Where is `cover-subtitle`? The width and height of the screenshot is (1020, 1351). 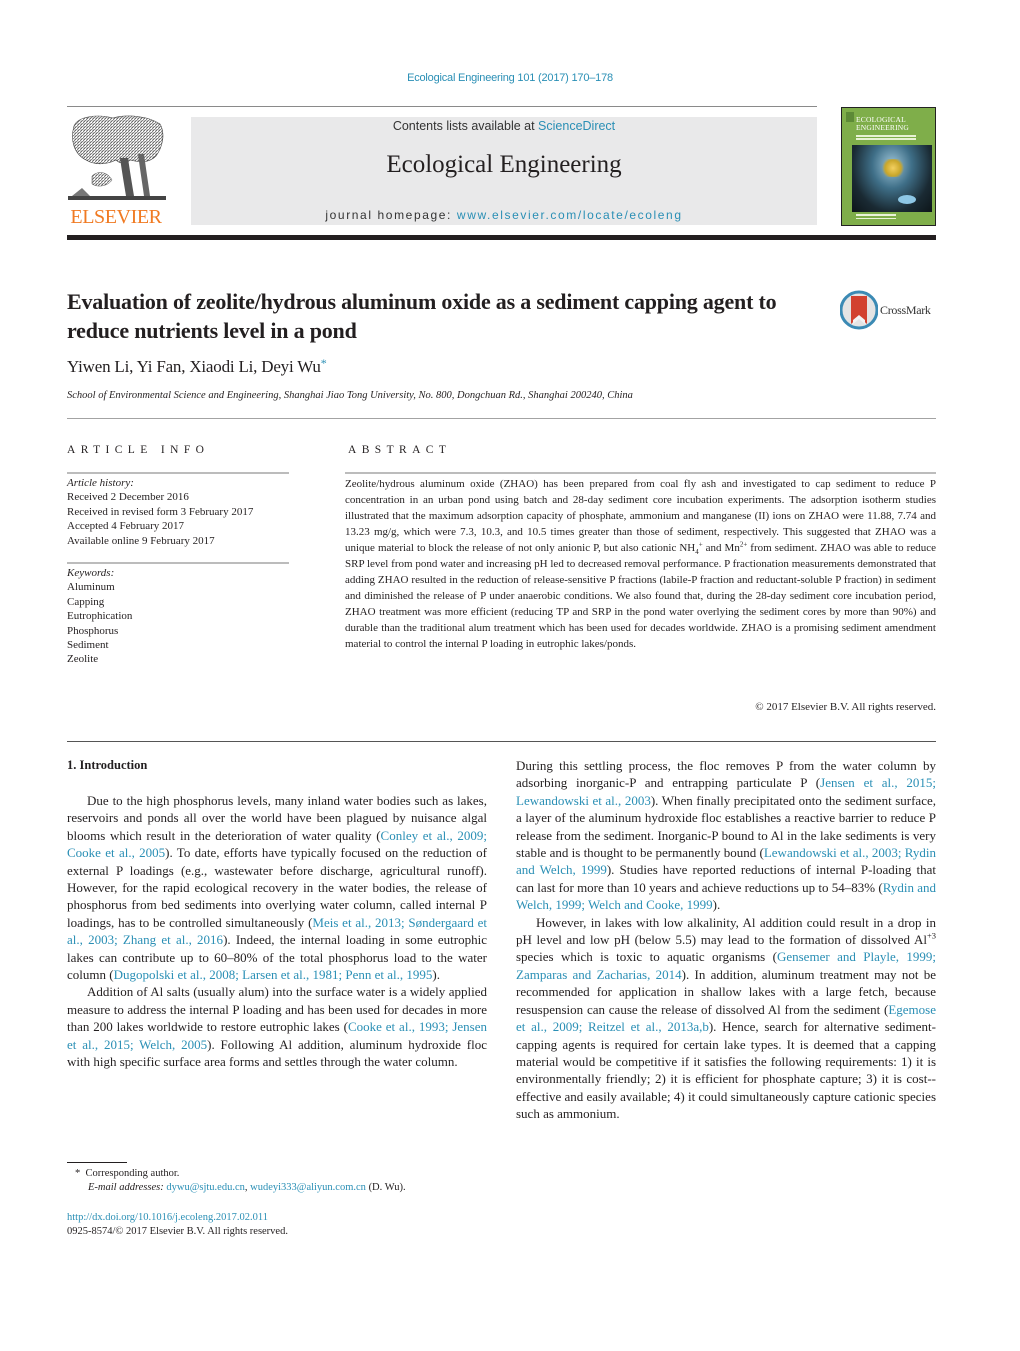 cover-subtitle is located at coordinates (886, 138).